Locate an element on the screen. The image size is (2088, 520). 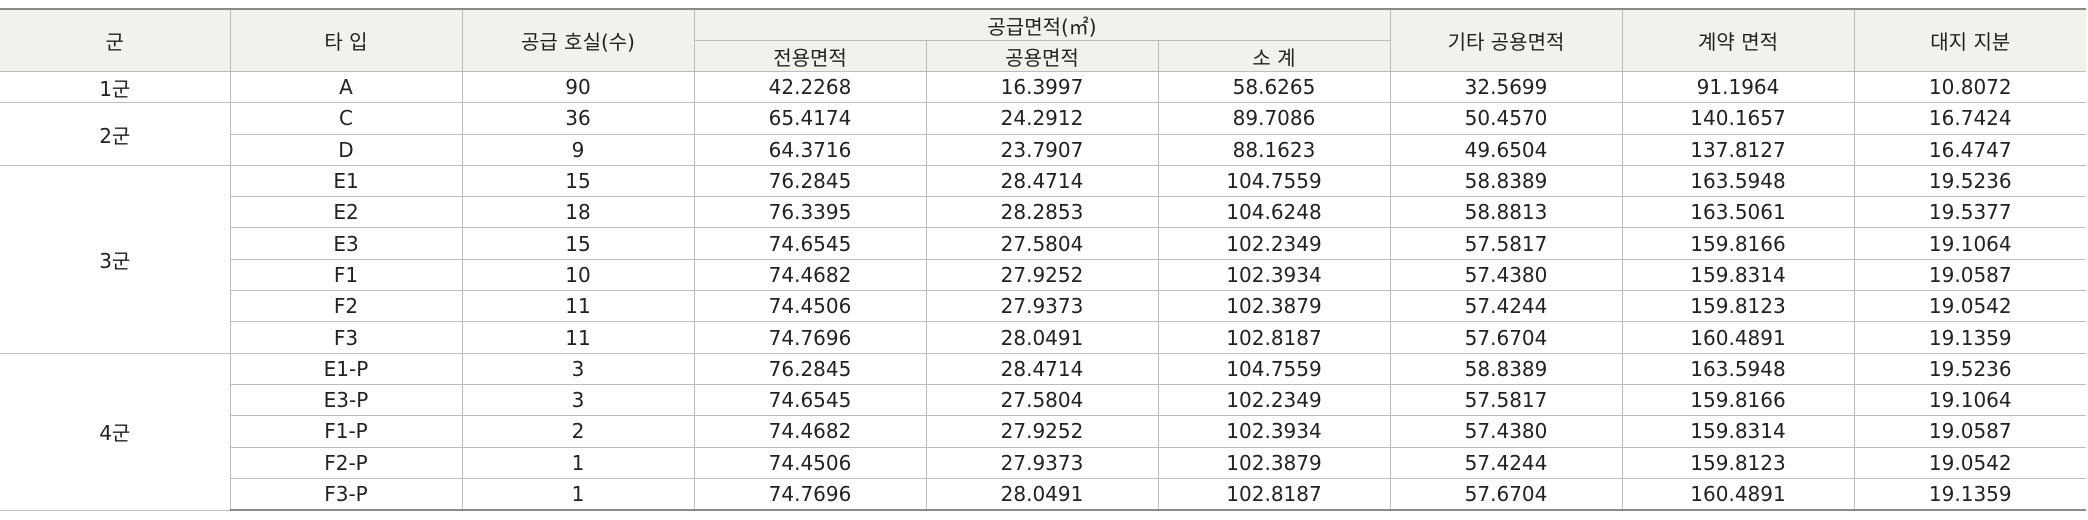
units-cell: 36 is located at coordinates (578, 118).